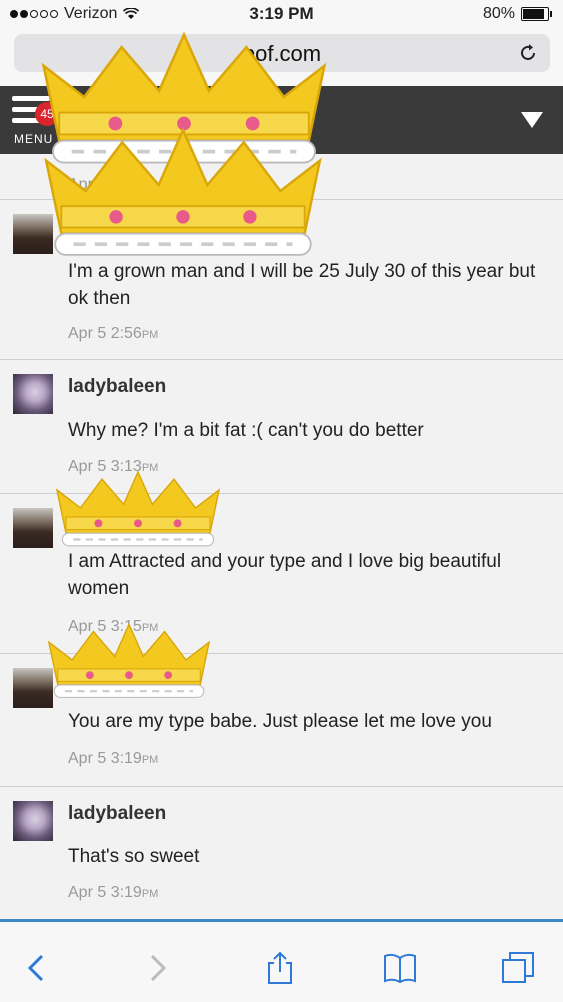  Describe the element at coordinates (536, 14) in the screenshot. I see `battery-icon` at that location.